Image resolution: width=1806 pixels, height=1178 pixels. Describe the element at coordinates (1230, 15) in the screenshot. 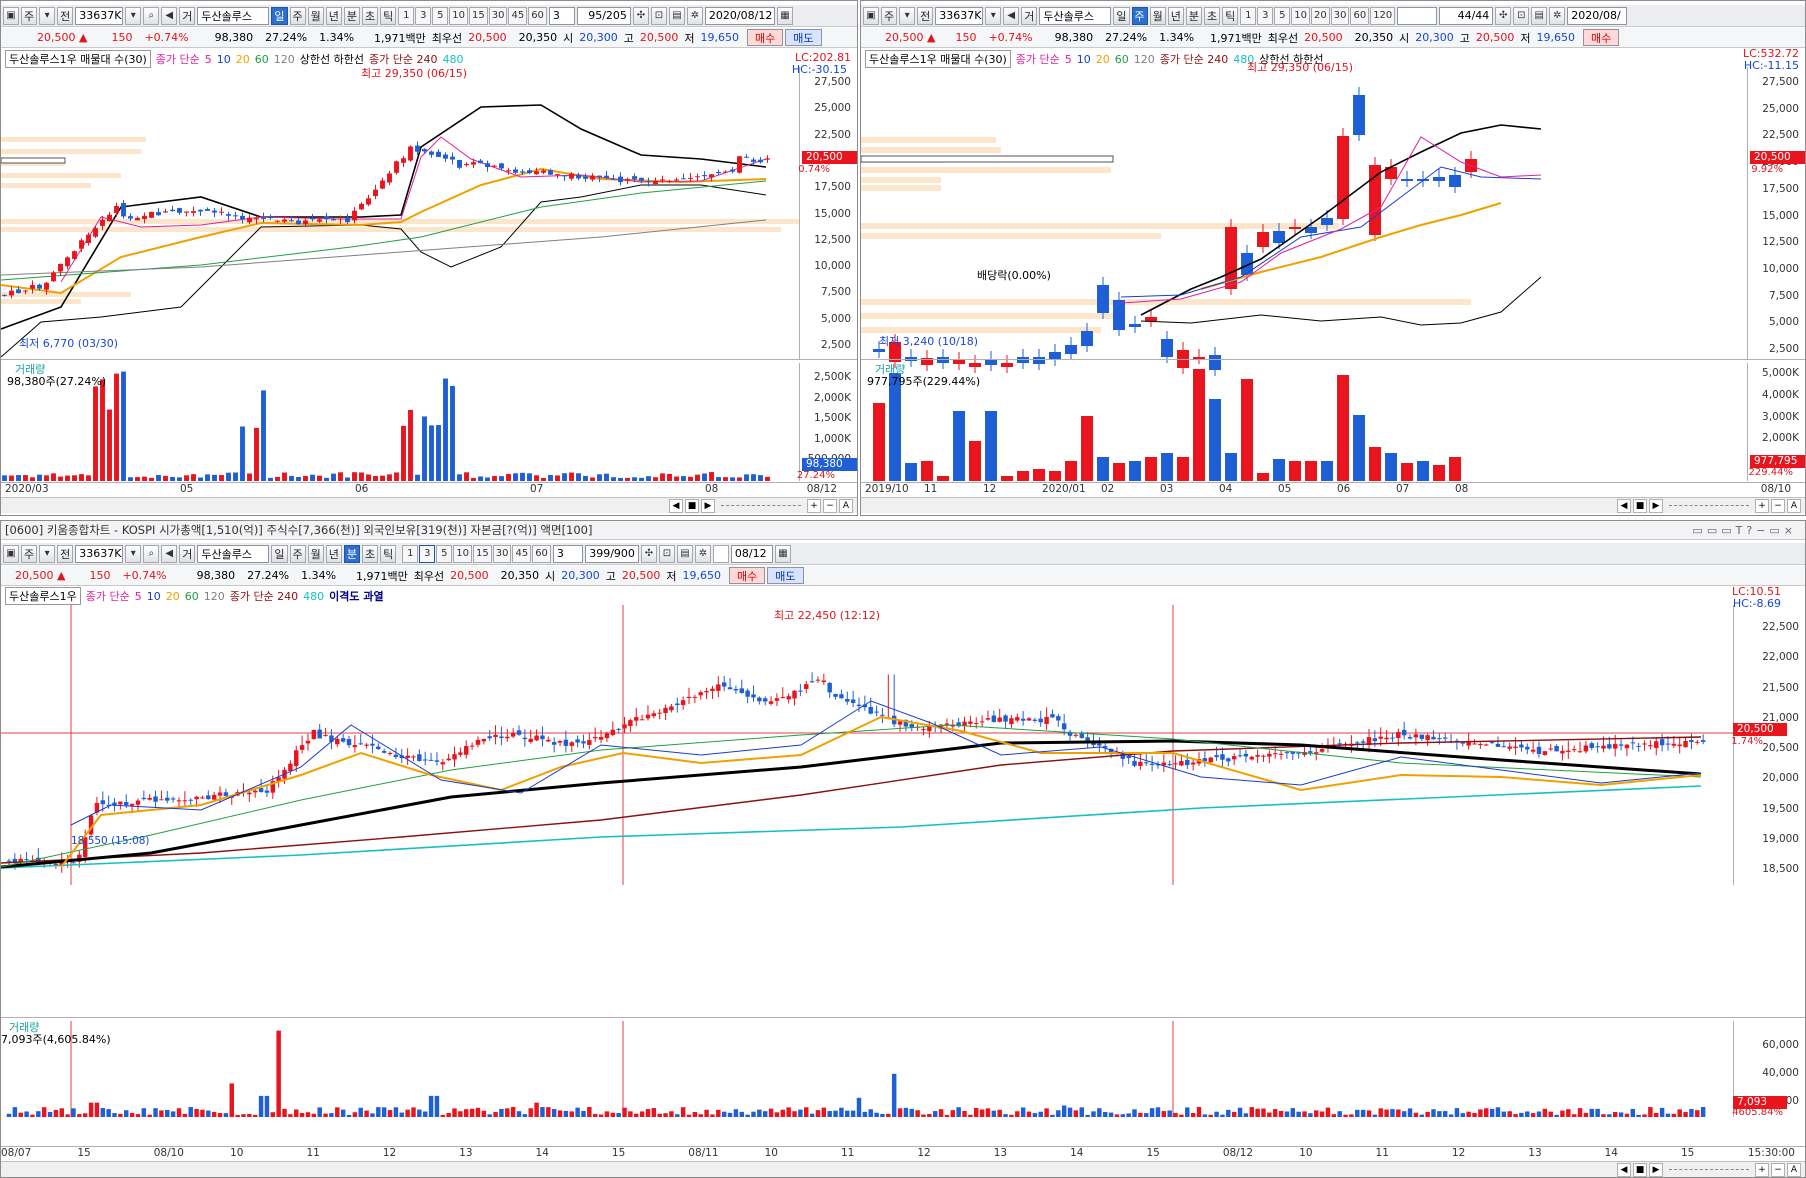

I see `tab-tick: 틱` at that location.